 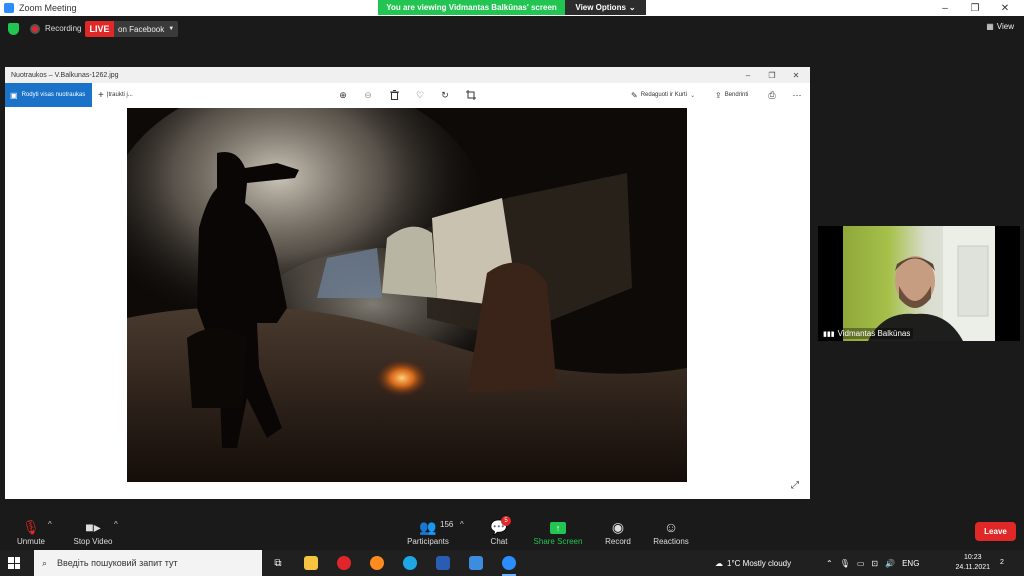 I want to click on participant-video-tile: ▮▮▮ Vidmantas Balkūnas, so click(x=919, y=283).